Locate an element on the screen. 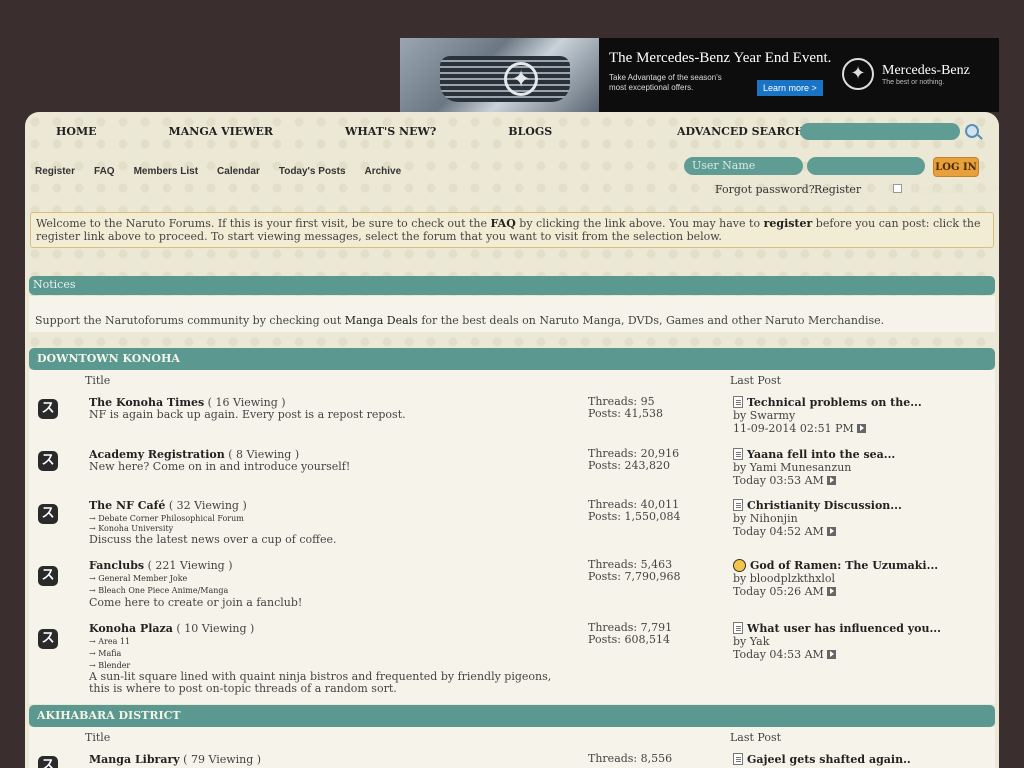 This screenshot has height=768, width=1024. subnav-todays-posts: Today's Posts is located at coordinates (312, 171).